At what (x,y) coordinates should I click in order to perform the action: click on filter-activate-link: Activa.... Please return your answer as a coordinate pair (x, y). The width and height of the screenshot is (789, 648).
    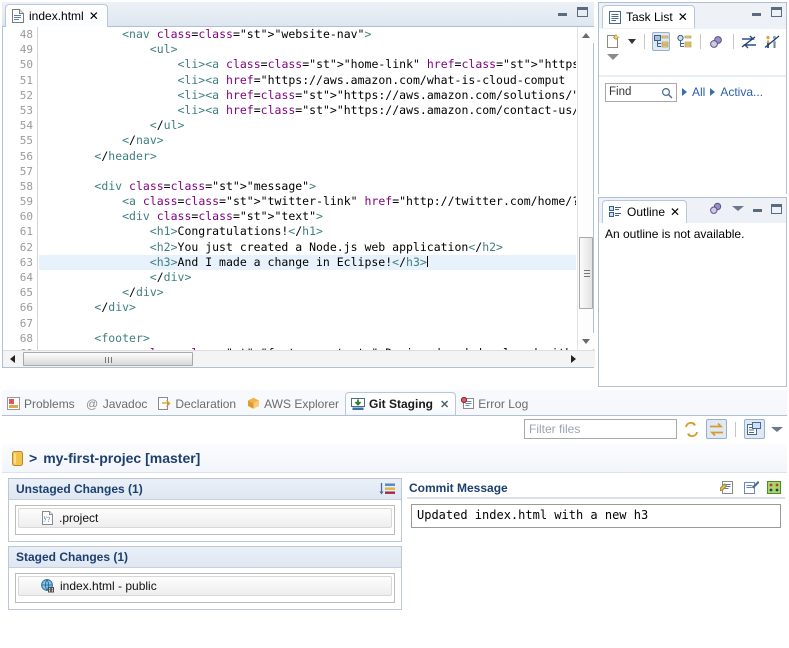
    Looking at the image, I should click on (741, 92).